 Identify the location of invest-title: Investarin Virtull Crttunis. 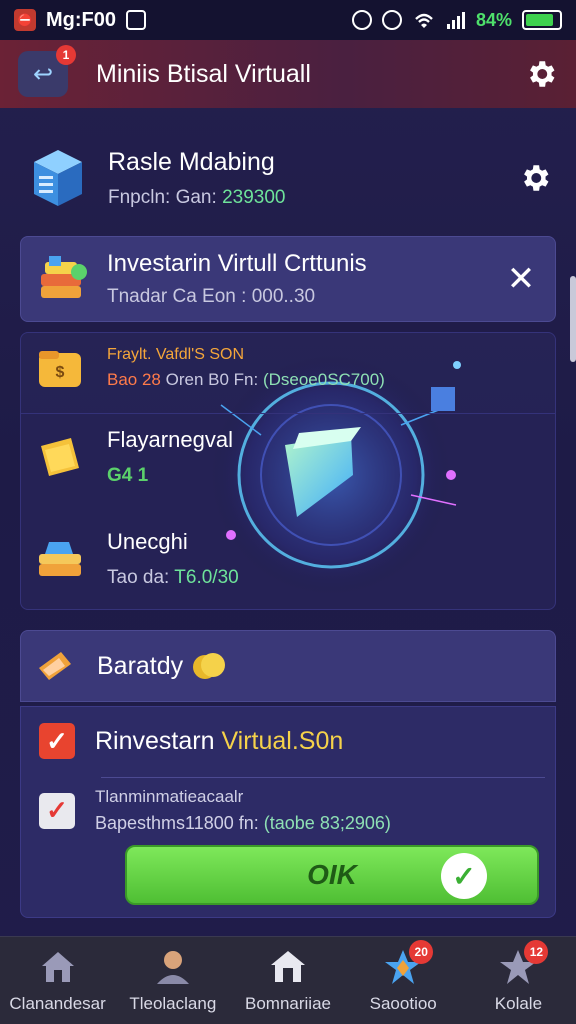
(237, 263).